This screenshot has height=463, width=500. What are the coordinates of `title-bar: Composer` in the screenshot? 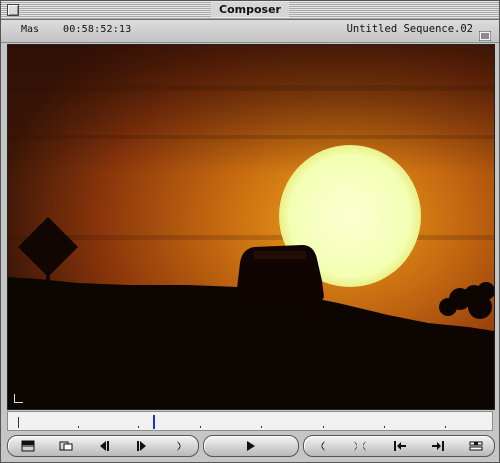 It's located at (250, 10).